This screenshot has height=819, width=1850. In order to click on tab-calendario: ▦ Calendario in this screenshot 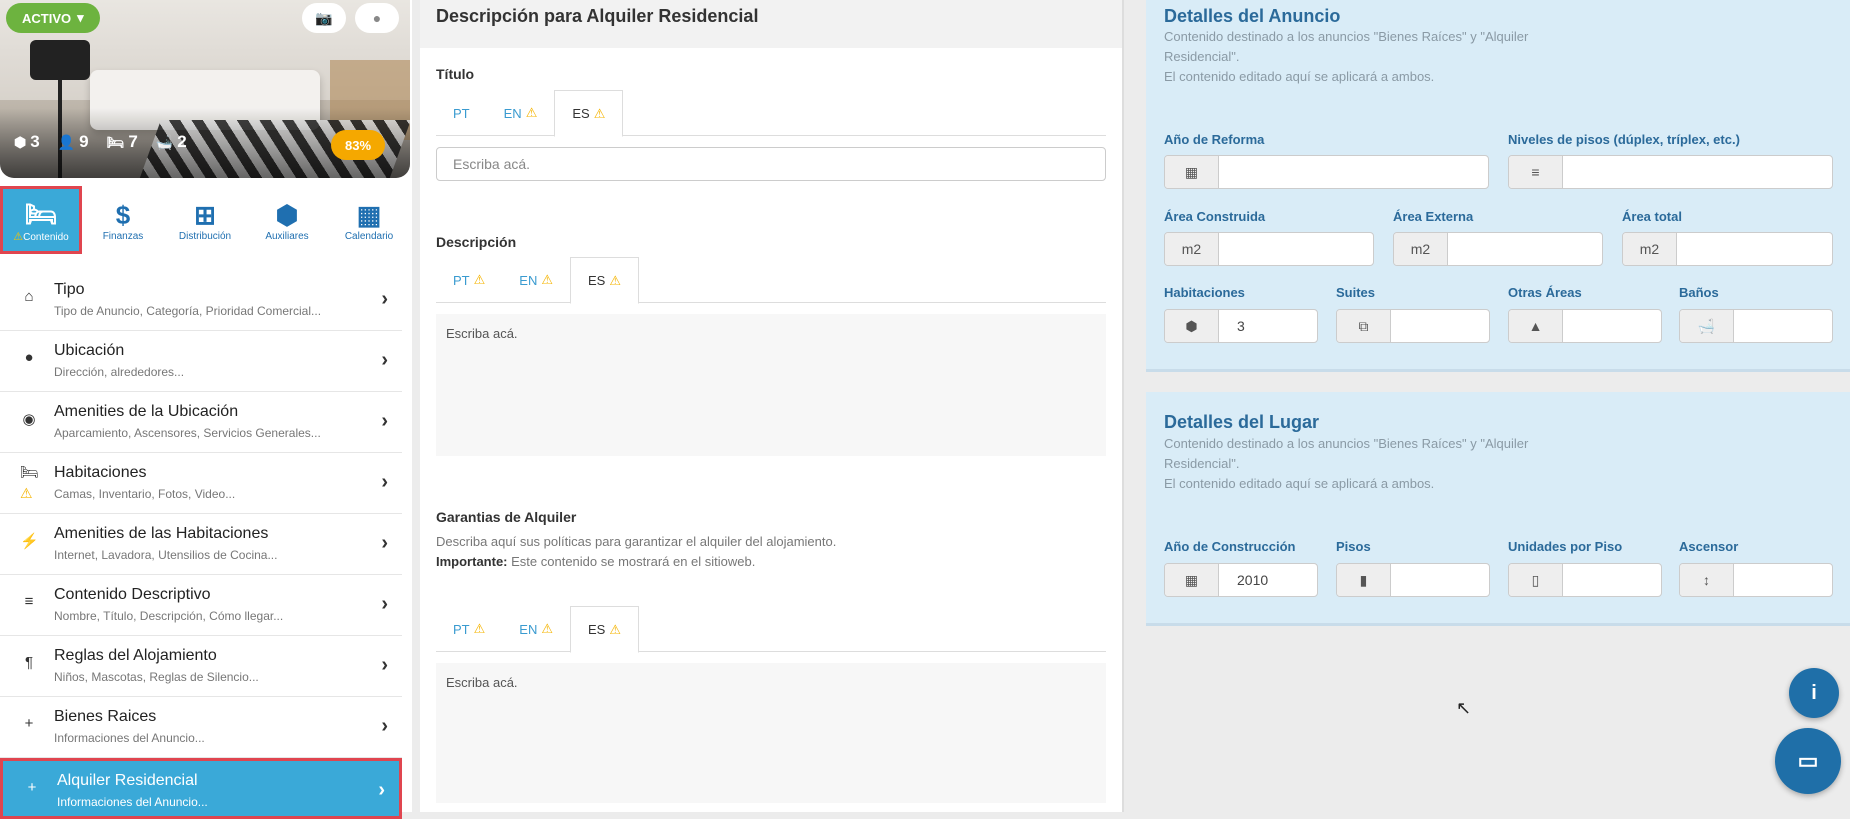, I will do `click(369, 220)`.